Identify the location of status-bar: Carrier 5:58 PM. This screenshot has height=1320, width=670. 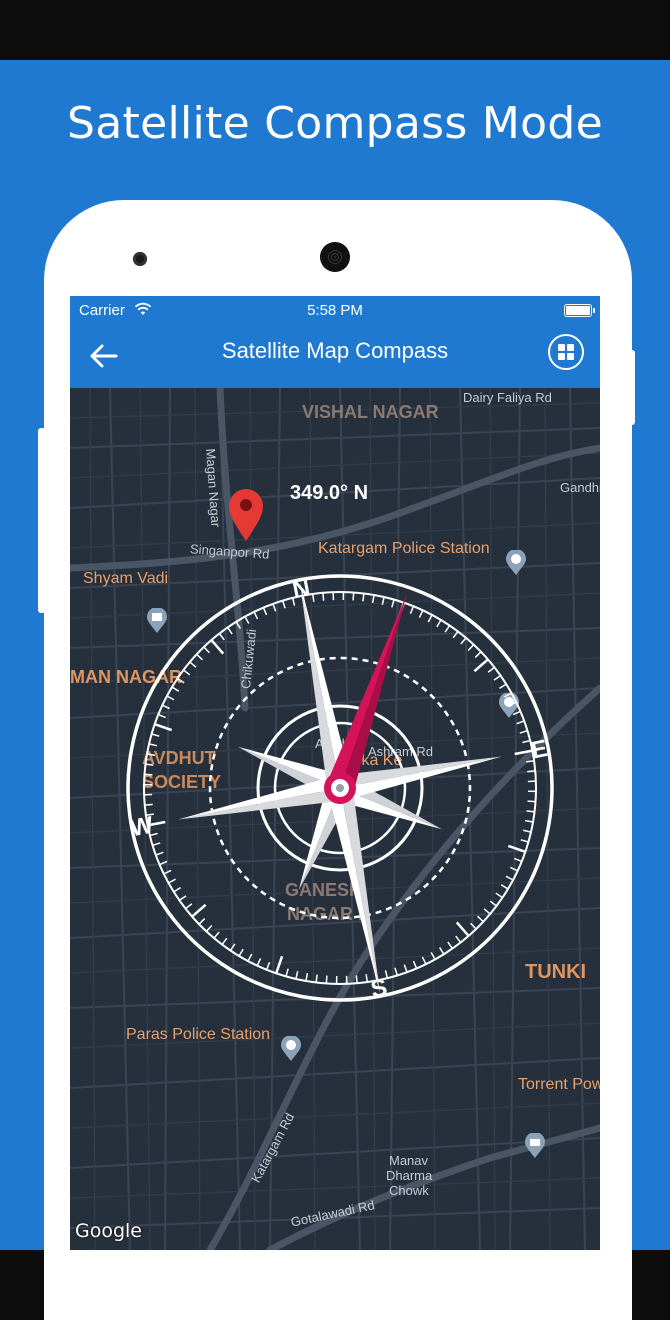
(335, 311).